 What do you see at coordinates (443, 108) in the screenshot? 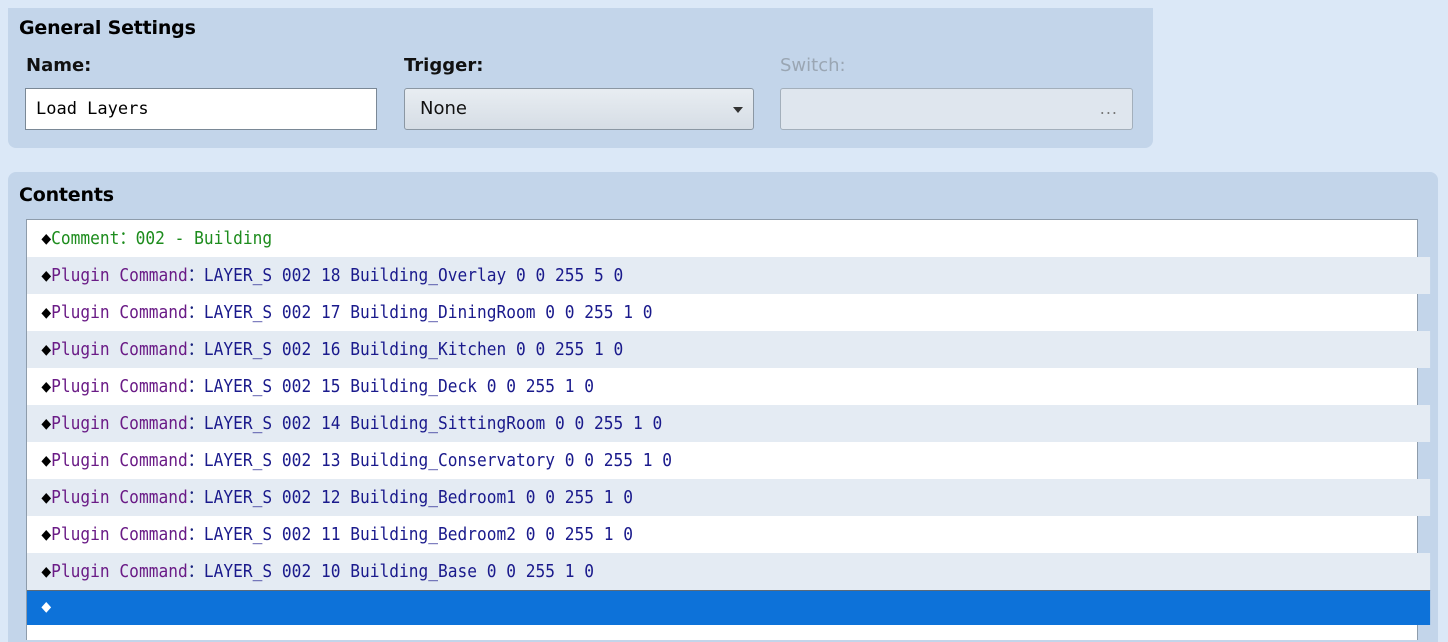
I see `trigger-select-value: None` at bounding box center [443, 108].